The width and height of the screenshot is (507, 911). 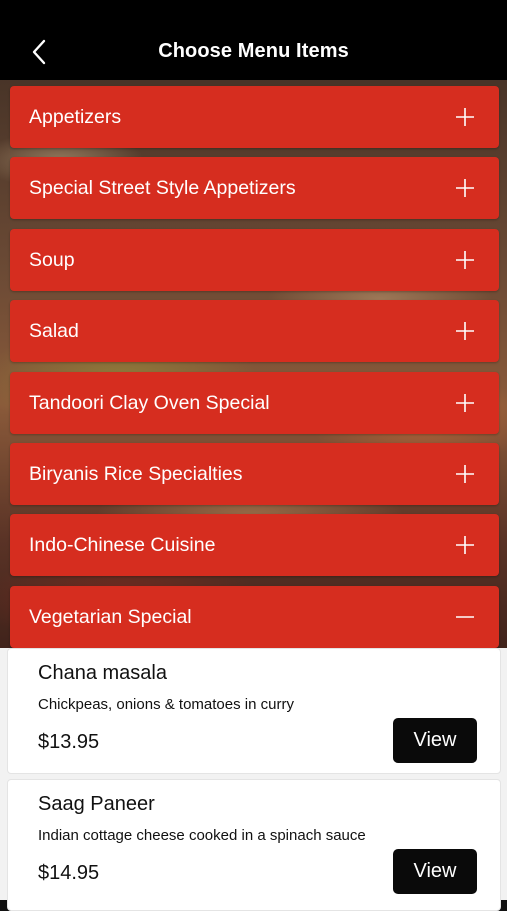 I want to click on page-title: Choose Menu Items, so click(x=253, y=51).